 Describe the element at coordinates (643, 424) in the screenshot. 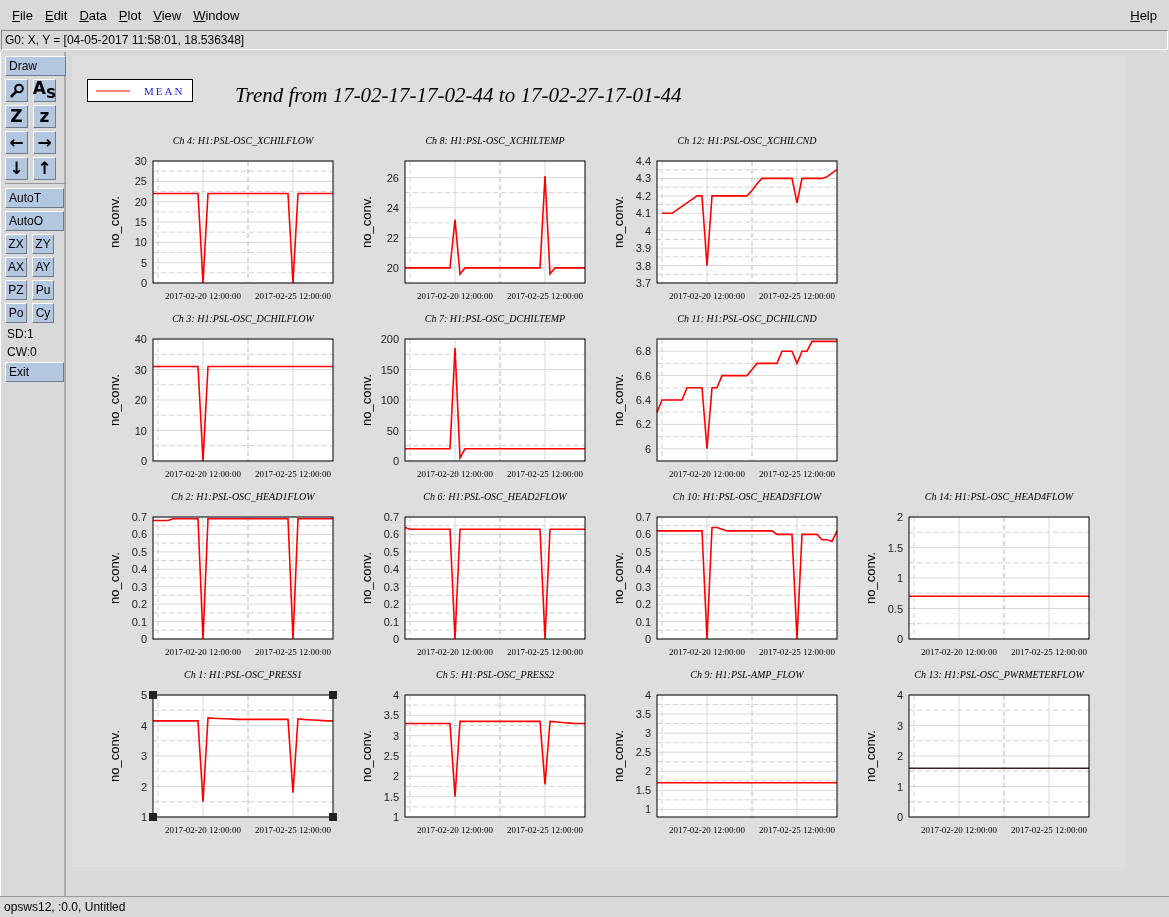

I see `y-tick-label: 6.2` at that location.